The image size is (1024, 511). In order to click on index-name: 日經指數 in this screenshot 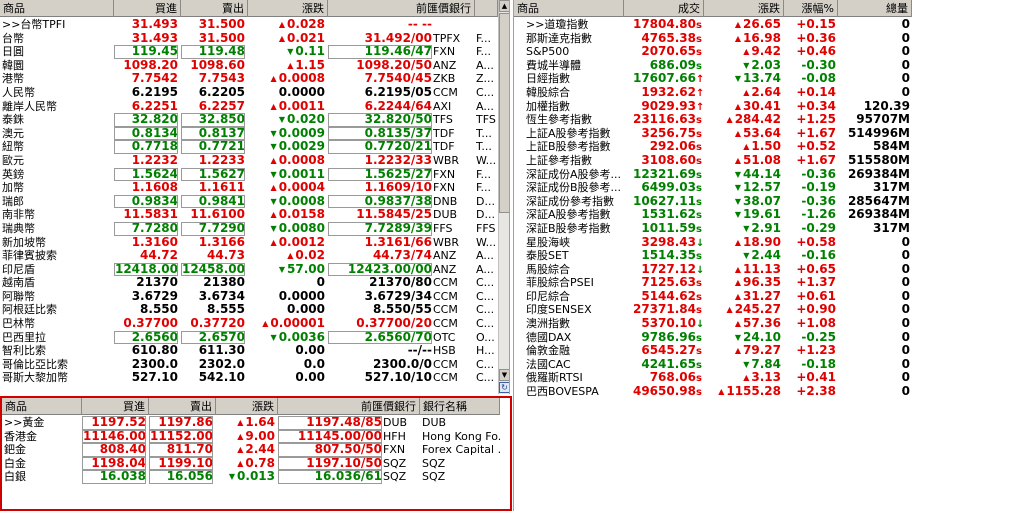, I will do `click(575, 79)`.